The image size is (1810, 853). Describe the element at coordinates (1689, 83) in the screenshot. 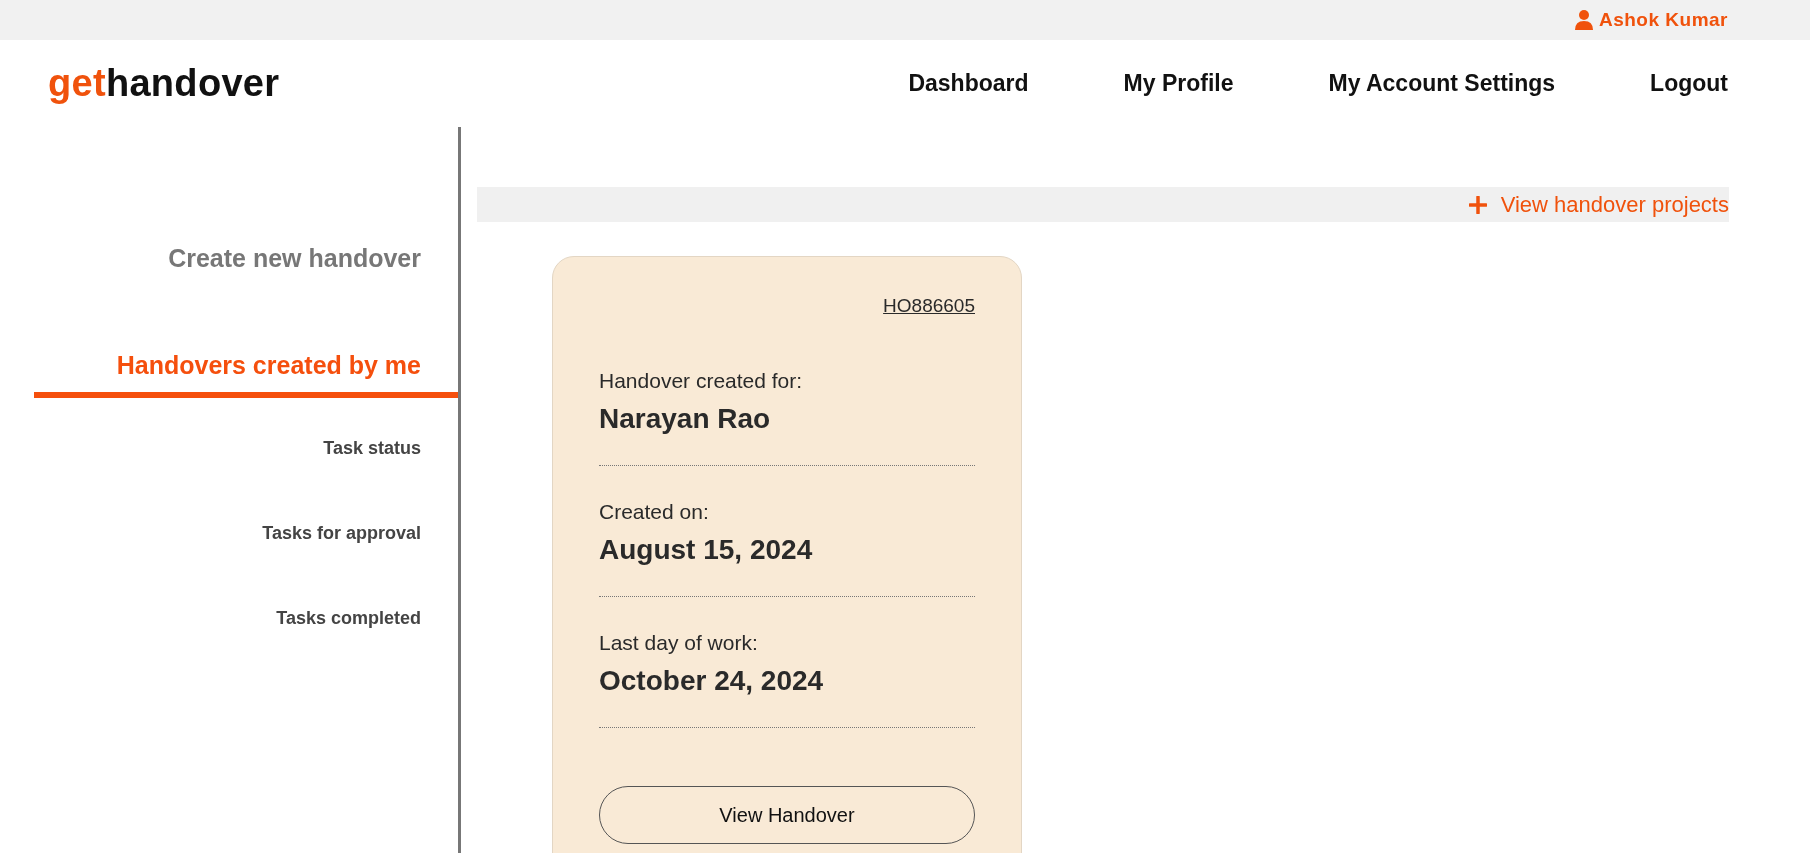

I see `nav-link: Logout` at that location.